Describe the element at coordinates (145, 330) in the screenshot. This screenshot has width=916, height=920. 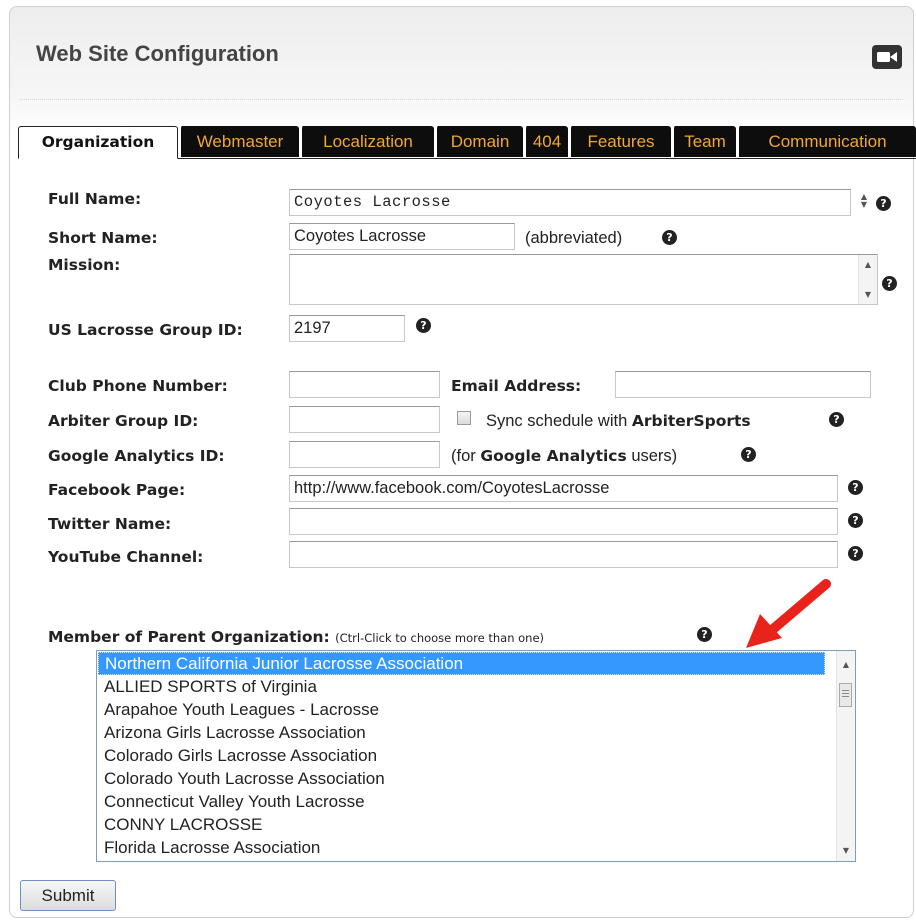
I see `us-lacrosse-id-label: US Lacrosse Group ID:` at that location.